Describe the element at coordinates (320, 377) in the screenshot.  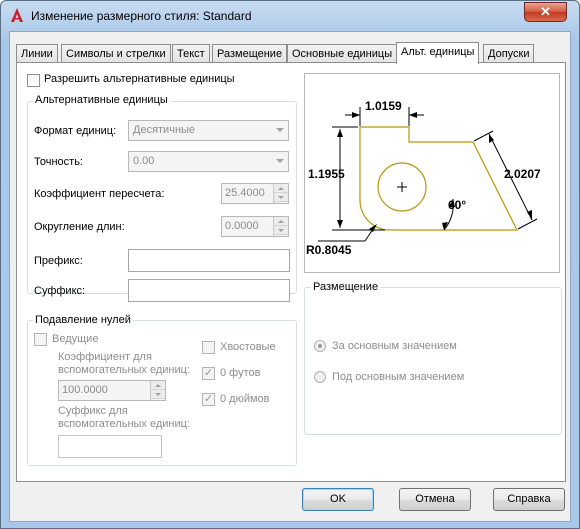
I see `below-primary-radio` at that location.